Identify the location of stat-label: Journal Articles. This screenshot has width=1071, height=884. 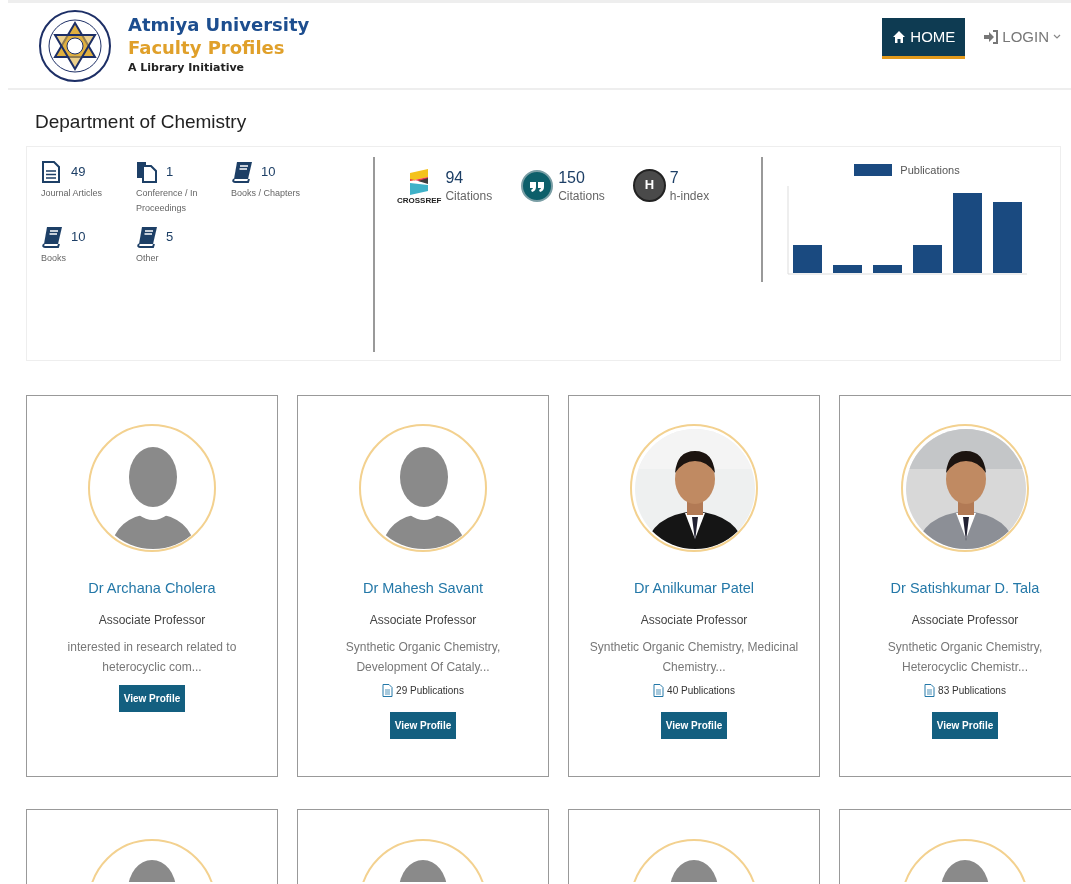
(72, 193).